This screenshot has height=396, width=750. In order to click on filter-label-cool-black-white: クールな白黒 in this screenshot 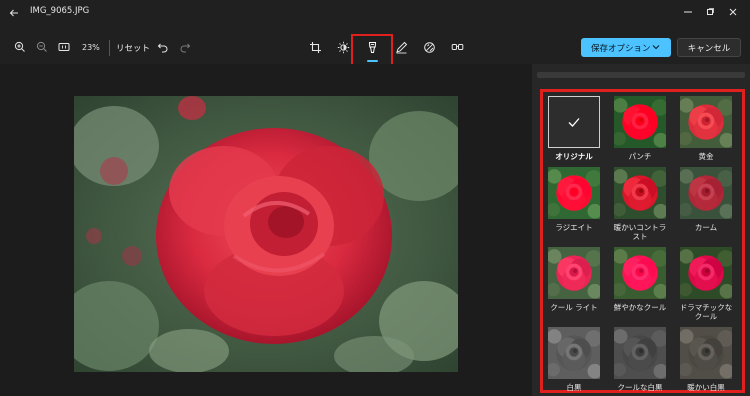, I will do `click(640, 387)`.